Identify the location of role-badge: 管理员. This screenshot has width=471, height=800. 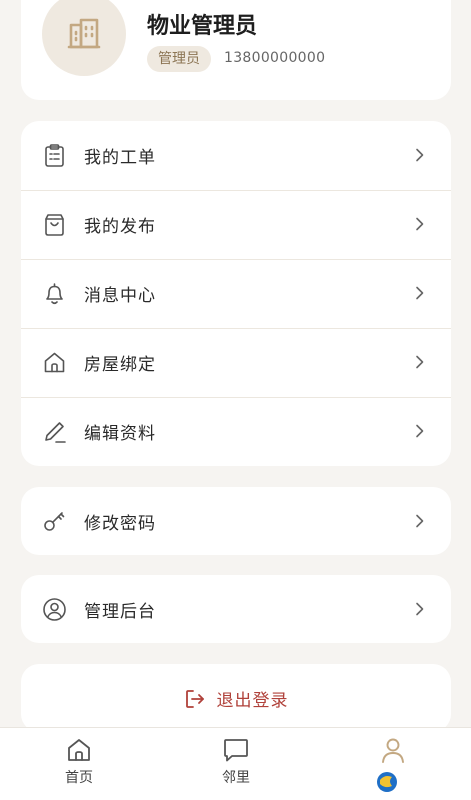
(179, 59).